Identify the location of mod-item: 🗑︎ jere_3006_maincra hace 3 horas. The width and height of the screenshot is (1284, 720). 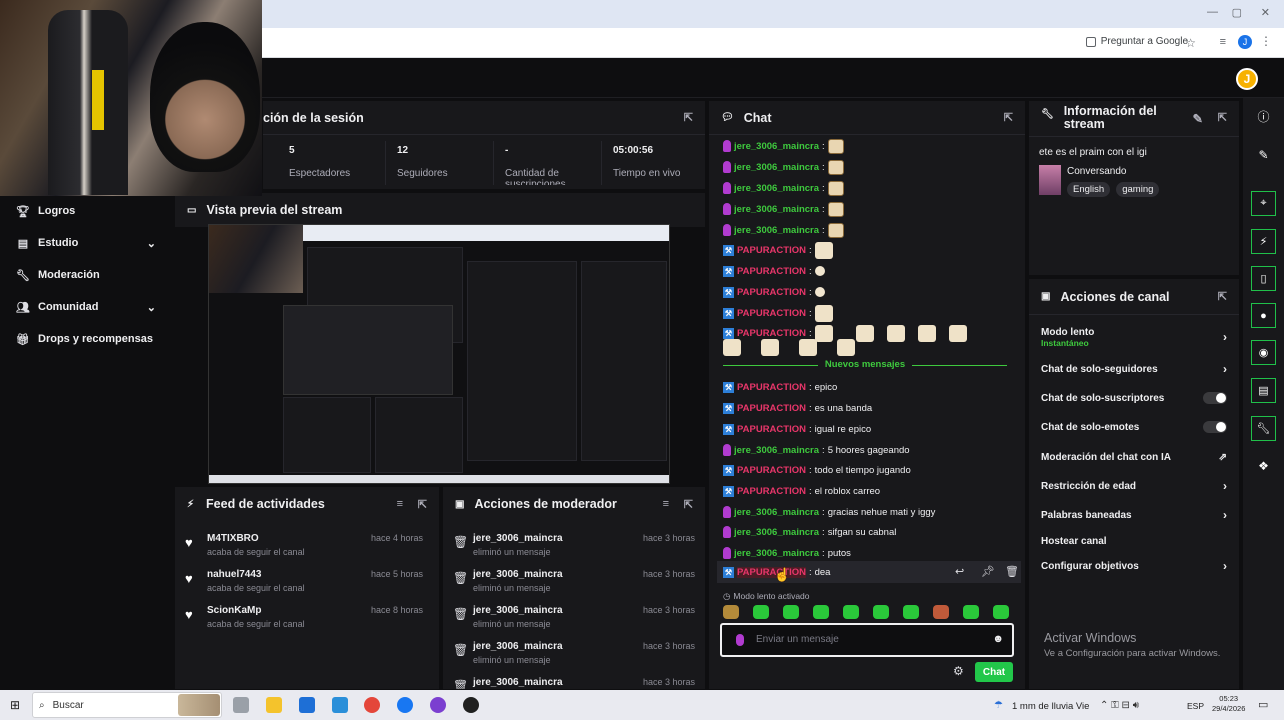
(574, 682).